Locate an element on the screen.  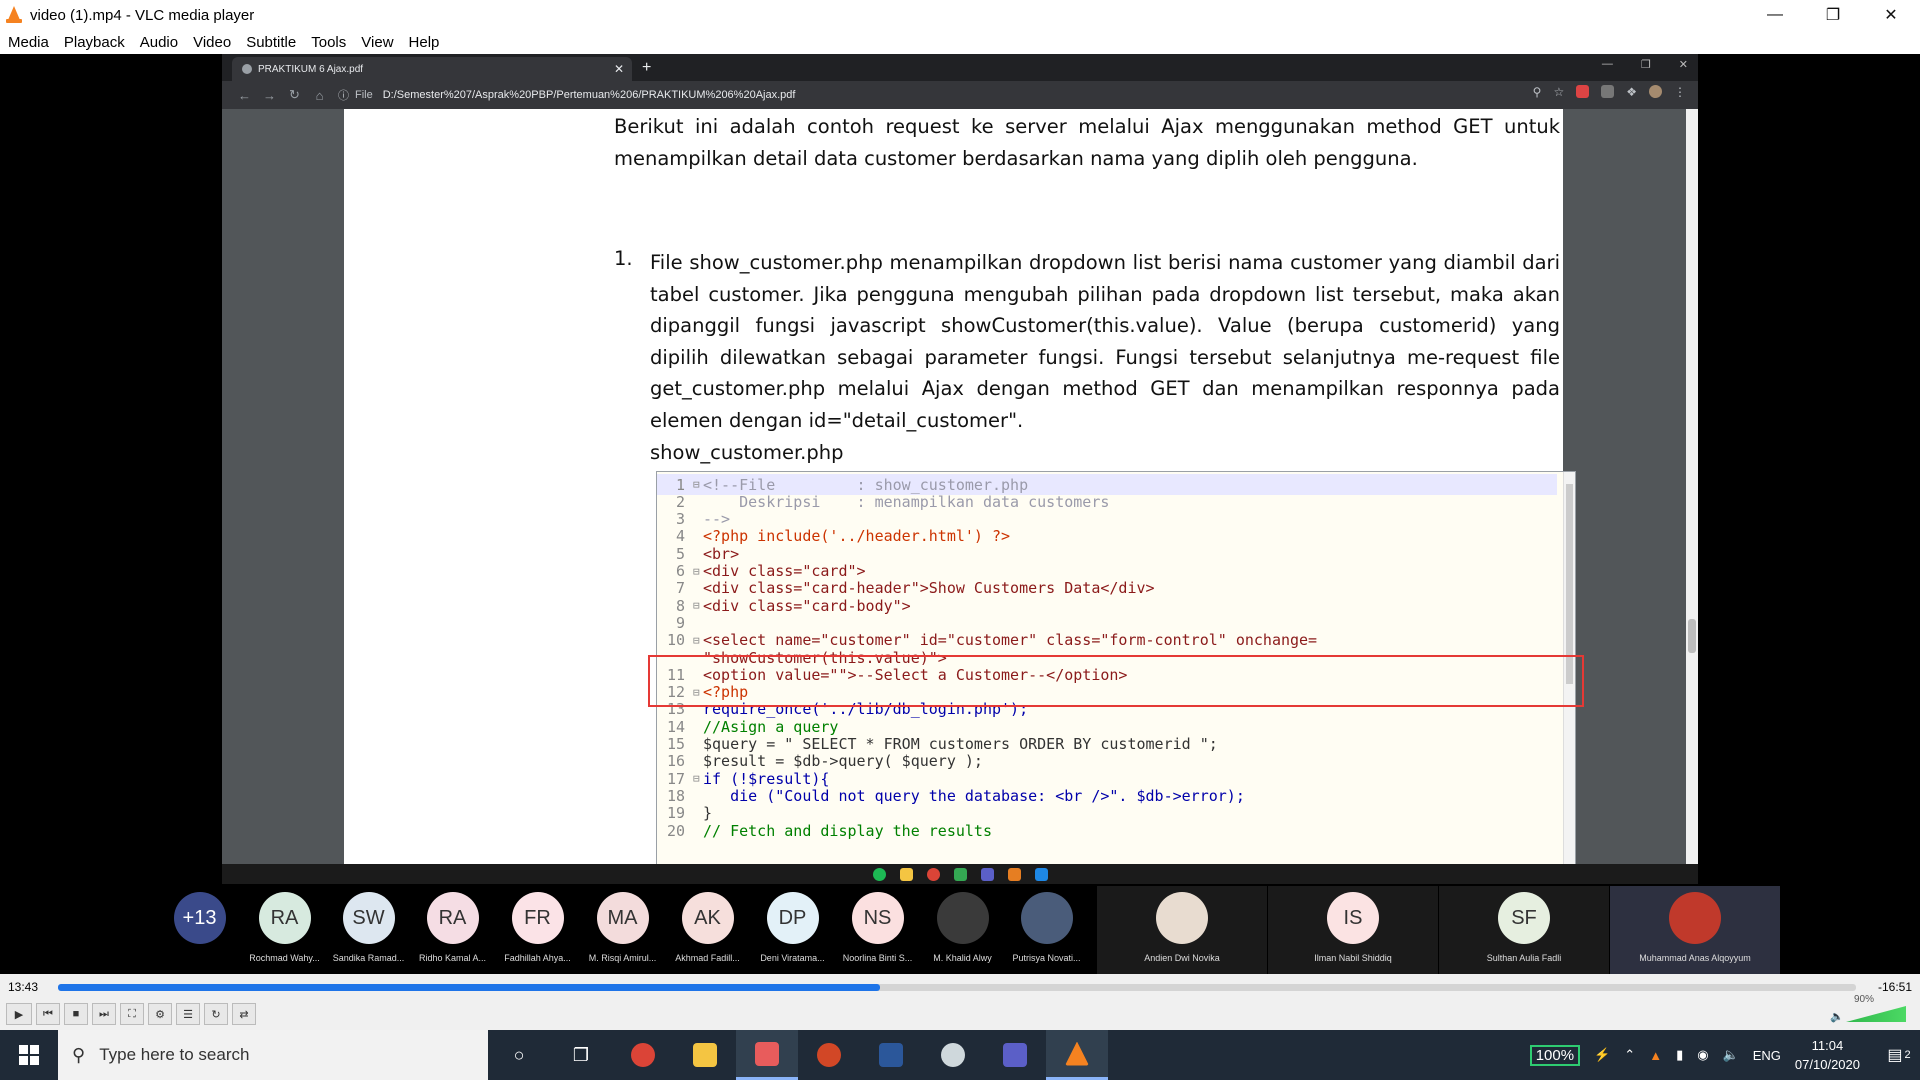
playlist-button: ☰ is located at coordinates (188, 1014).